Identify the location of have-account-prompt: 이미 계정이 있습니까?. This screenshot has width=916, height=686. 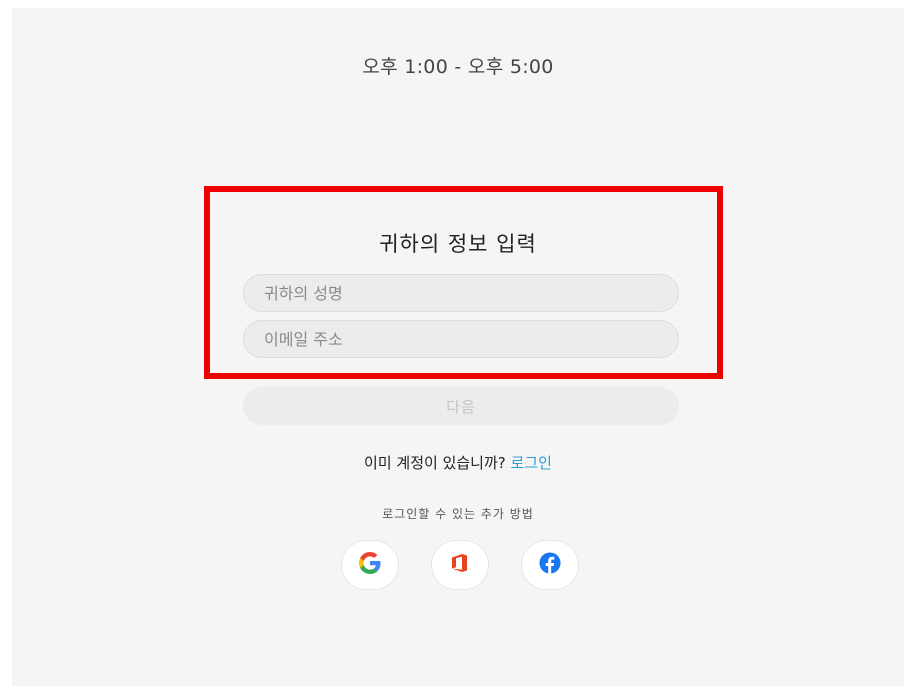
(435, 463).